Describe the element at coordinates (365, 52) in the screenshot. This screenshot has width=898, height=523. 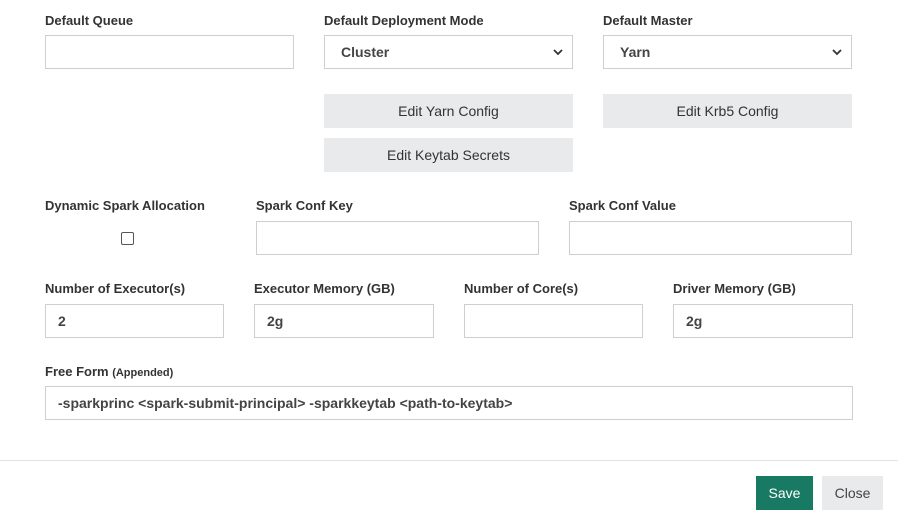
I see `deployment-mode-selected: Cluster` at that location.